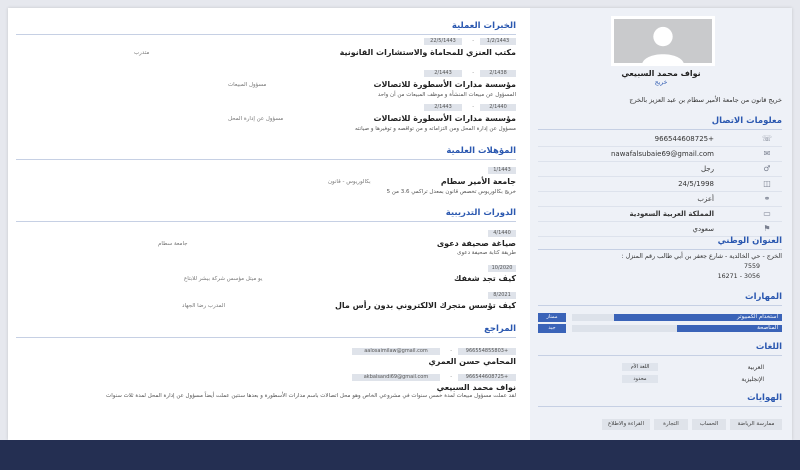 The width and height of the screenshot is (800, 470). Describe the element at coordinates (703, 229) in the screenshot. I see `contact-value: سعودي` at that location.